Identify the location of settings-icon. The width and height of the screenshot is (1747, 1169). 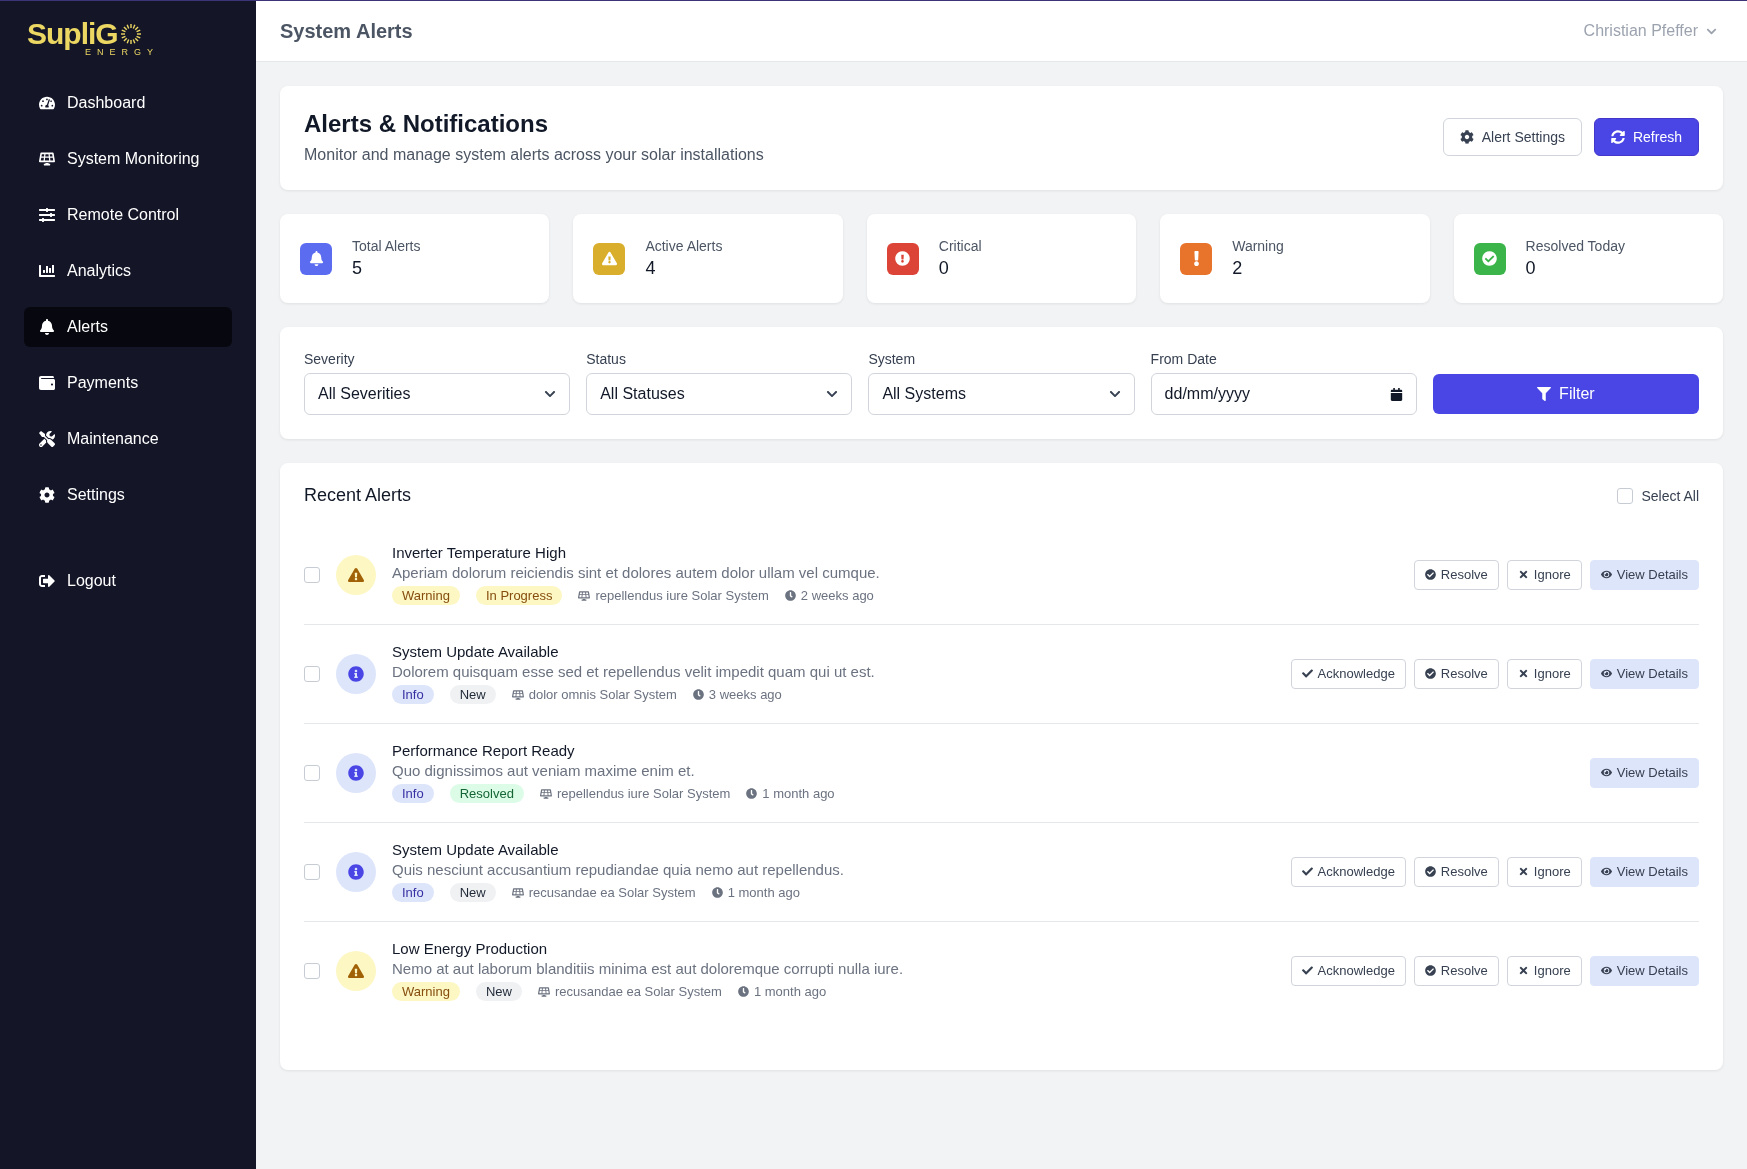
(47, 495).